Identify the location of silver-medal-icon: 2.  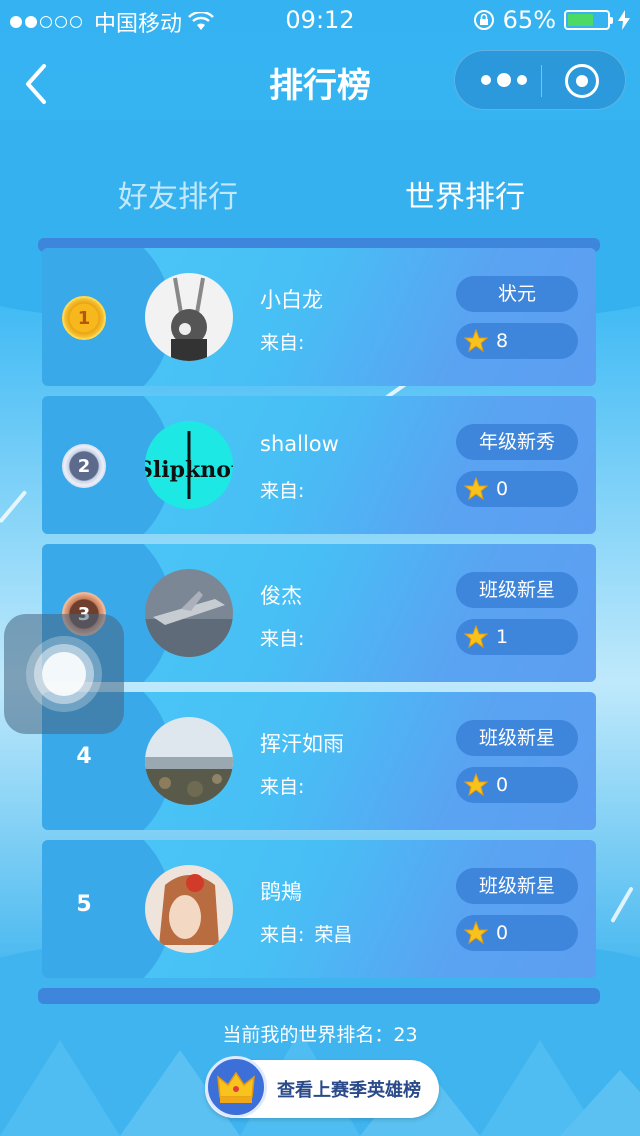
(84, 466).